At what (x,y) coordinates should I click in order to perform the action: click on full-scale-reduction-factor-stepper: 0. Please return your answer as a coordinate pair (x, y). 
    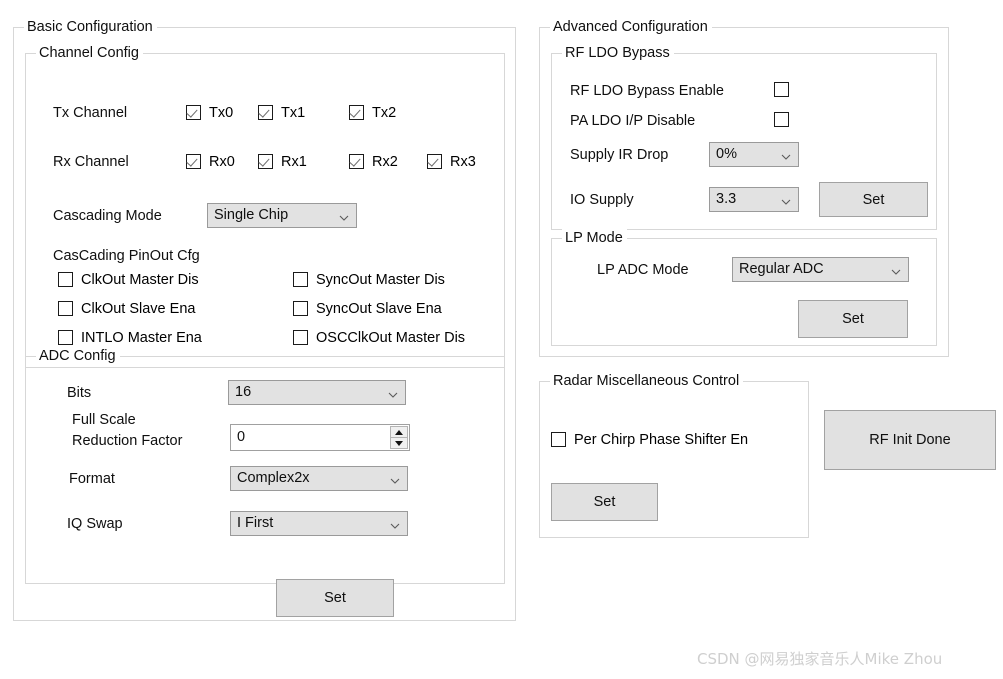
    Looking at the image, I should click on (320, 437).